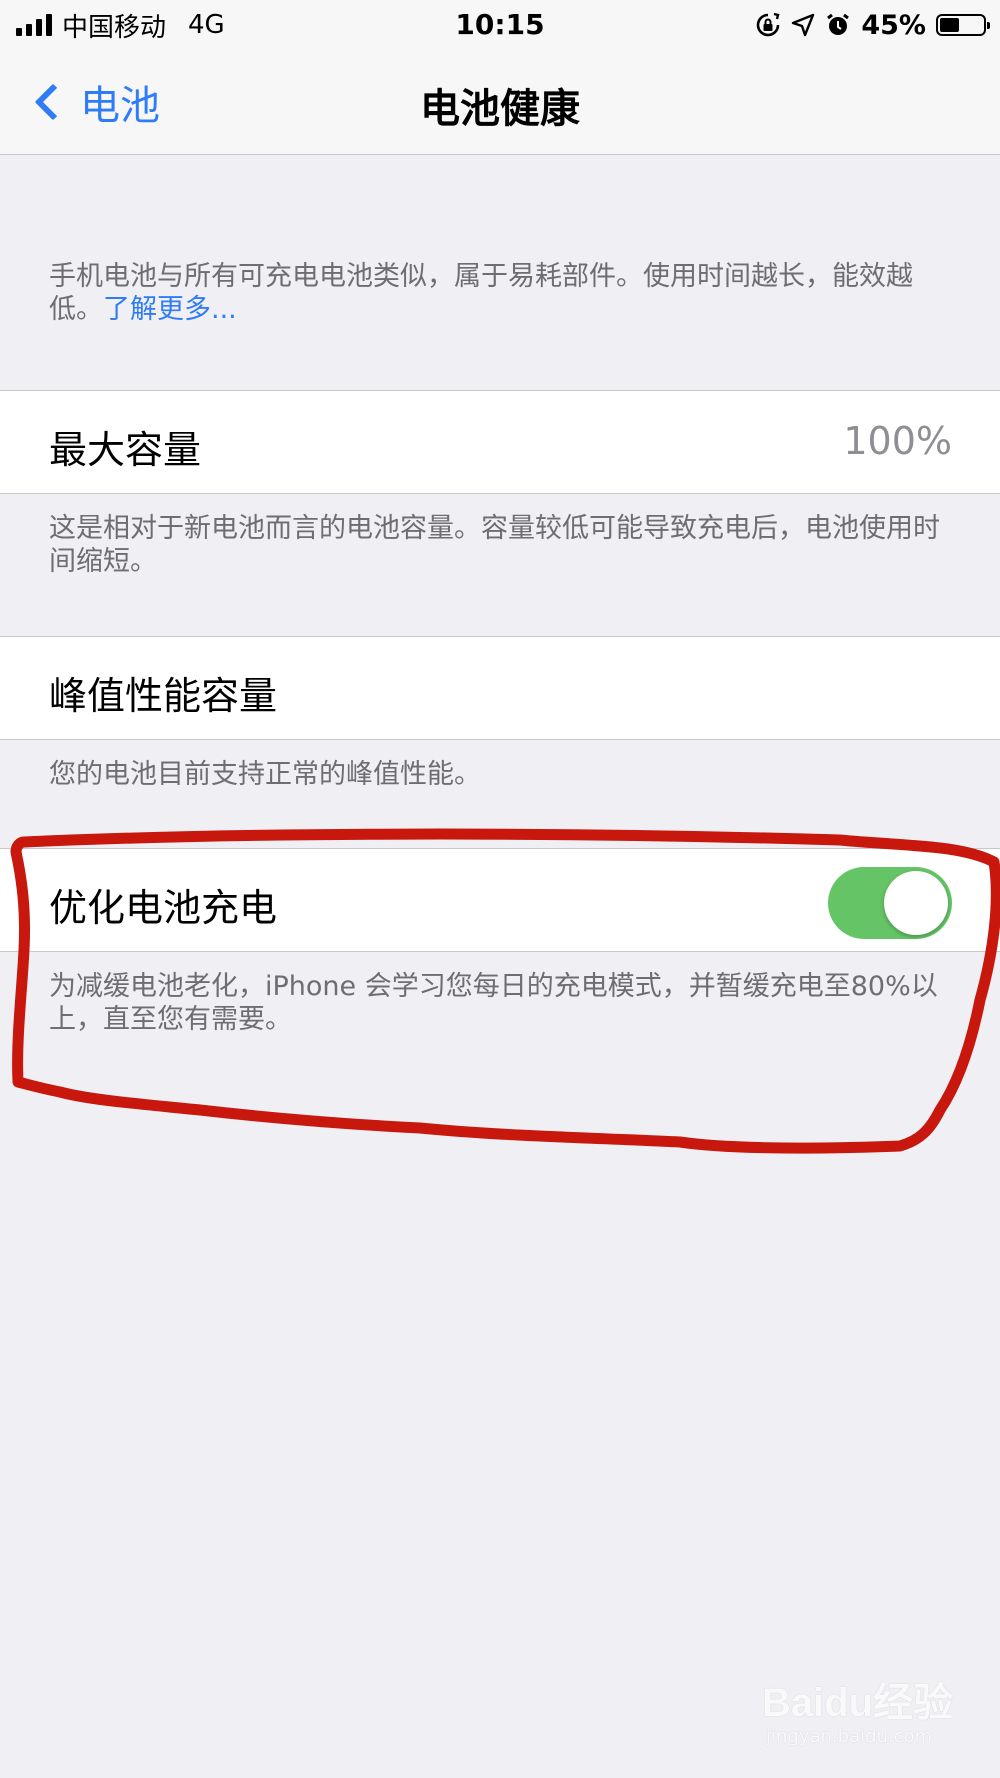  I want to click on baidu-watermark: Baidu经验 jingyan.baidu.com, so click(862, 1715).